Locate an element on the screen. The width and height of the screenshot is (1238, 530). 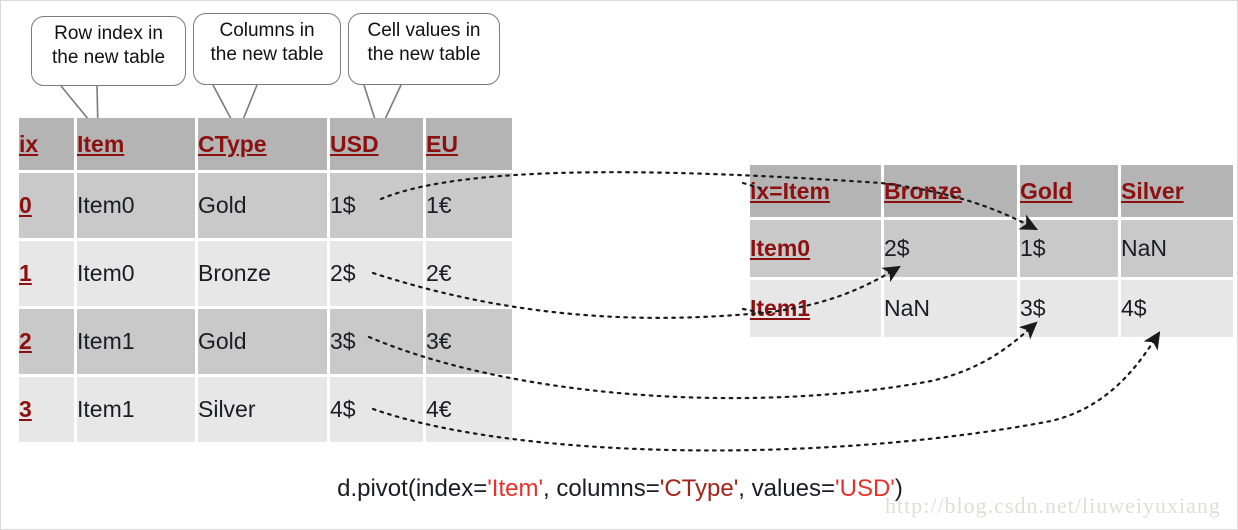
source-cell-ctype-1: Bronze is located at coordinates (262, 273).